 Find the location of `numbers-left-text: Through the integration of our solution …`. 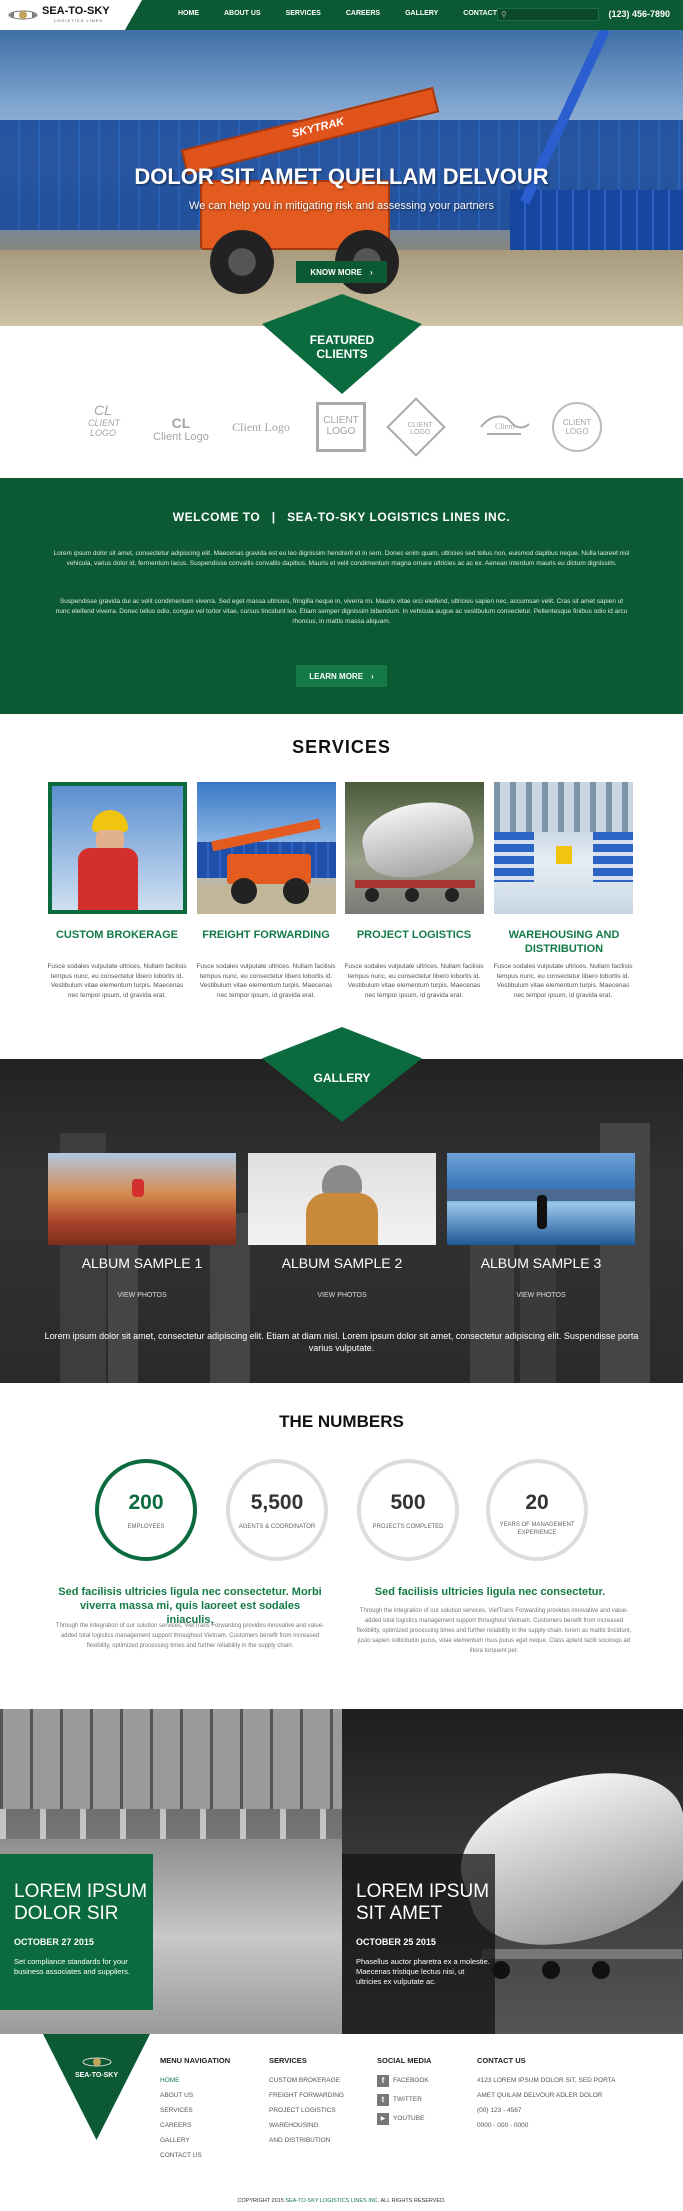

numbers-left-text: Through the integration of our solution … is located at coordinates (190, 1636).